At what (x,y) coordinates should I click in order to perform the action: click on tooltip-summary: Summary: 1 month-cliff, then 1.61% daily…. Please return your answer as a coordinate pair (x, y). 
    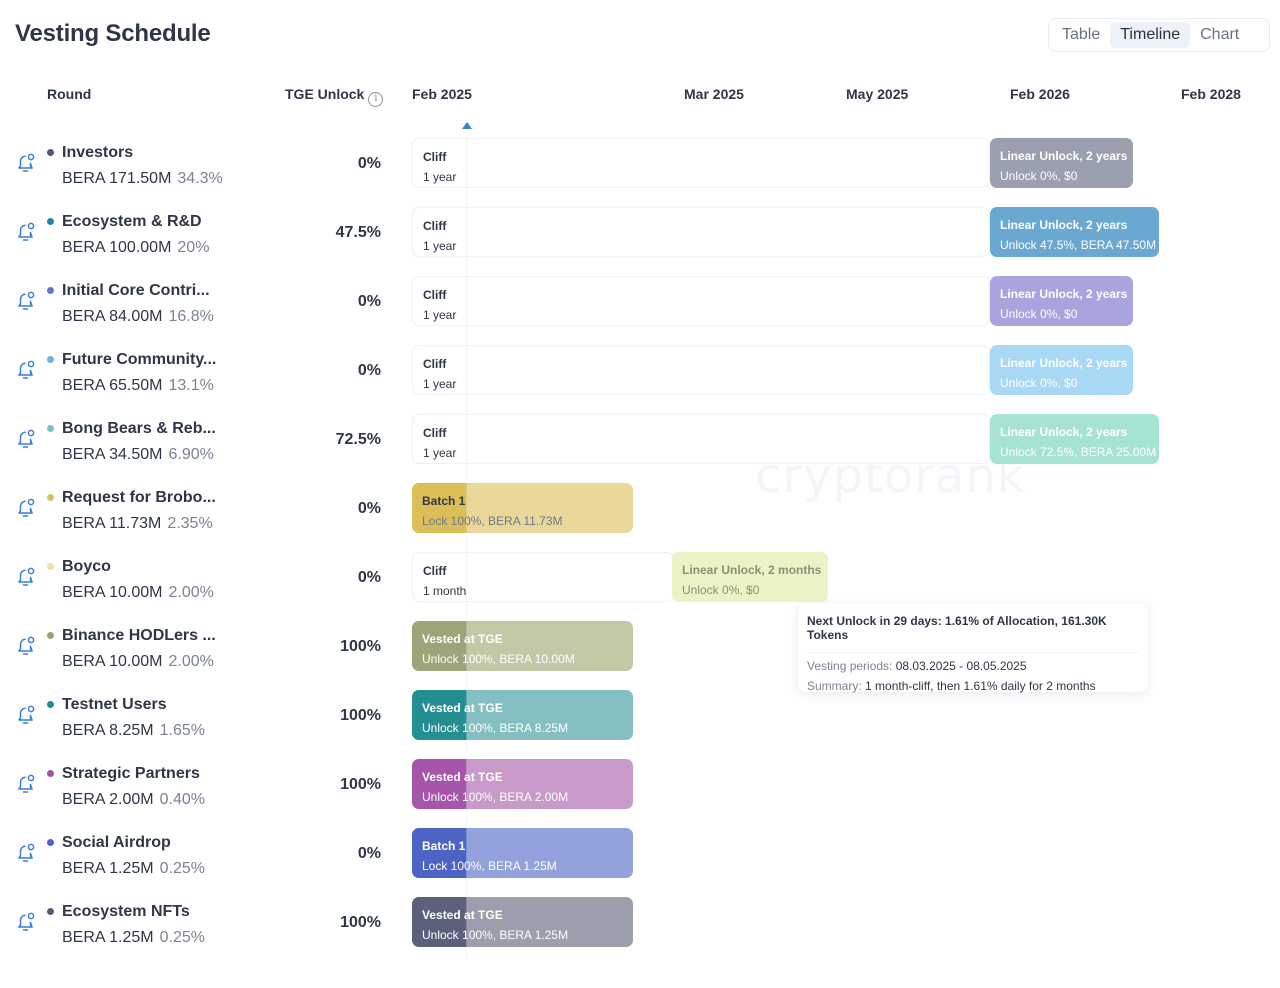
    Looking at the image, I should click on (973, 686).